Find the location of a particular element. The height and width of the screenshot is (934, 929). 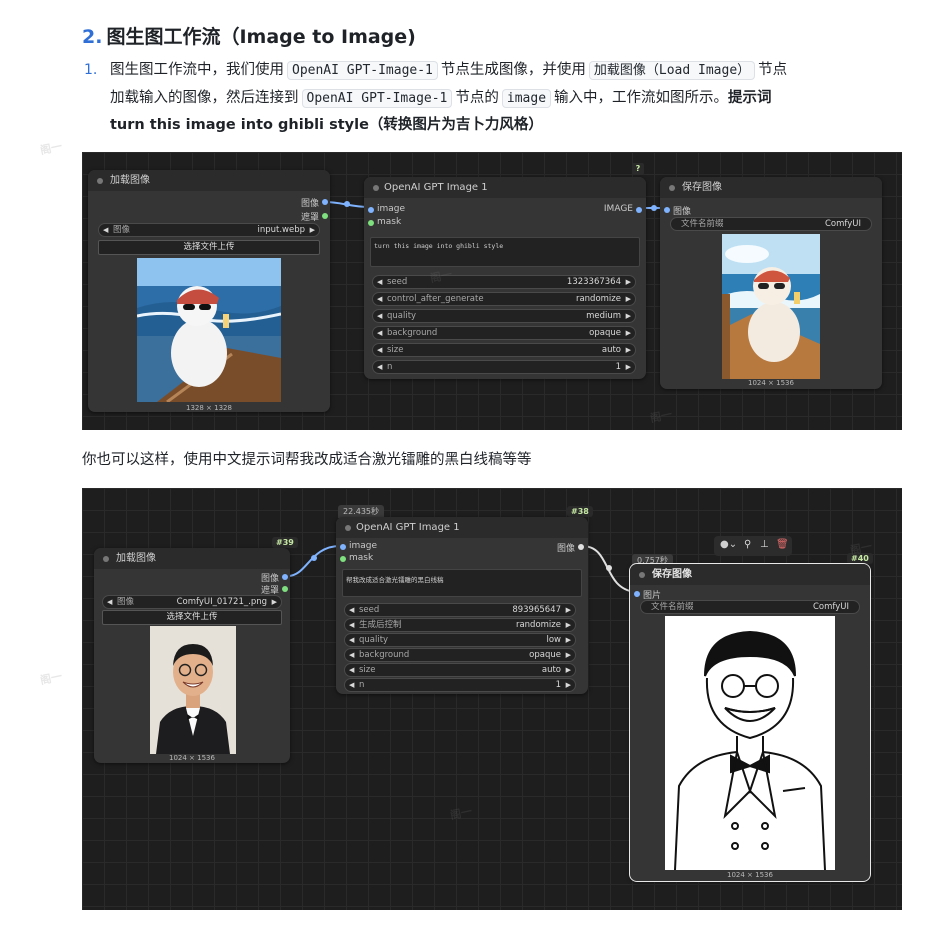

inline-code: OpenAI GPT-Image-1 is located at coordinates (362, 70).